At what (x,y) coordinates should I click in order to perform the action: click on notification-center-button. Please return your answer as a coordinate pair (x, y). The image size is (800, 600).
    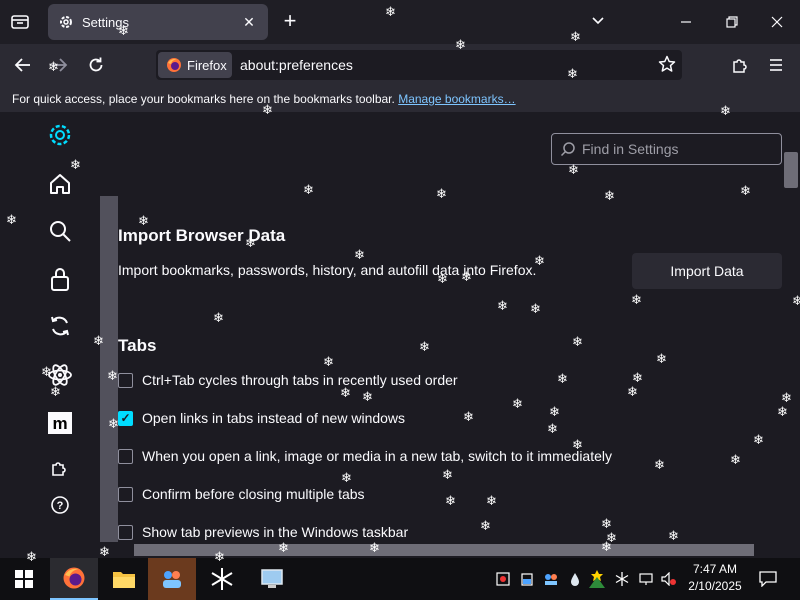
    Looking at the image, I should click on (768, 579).